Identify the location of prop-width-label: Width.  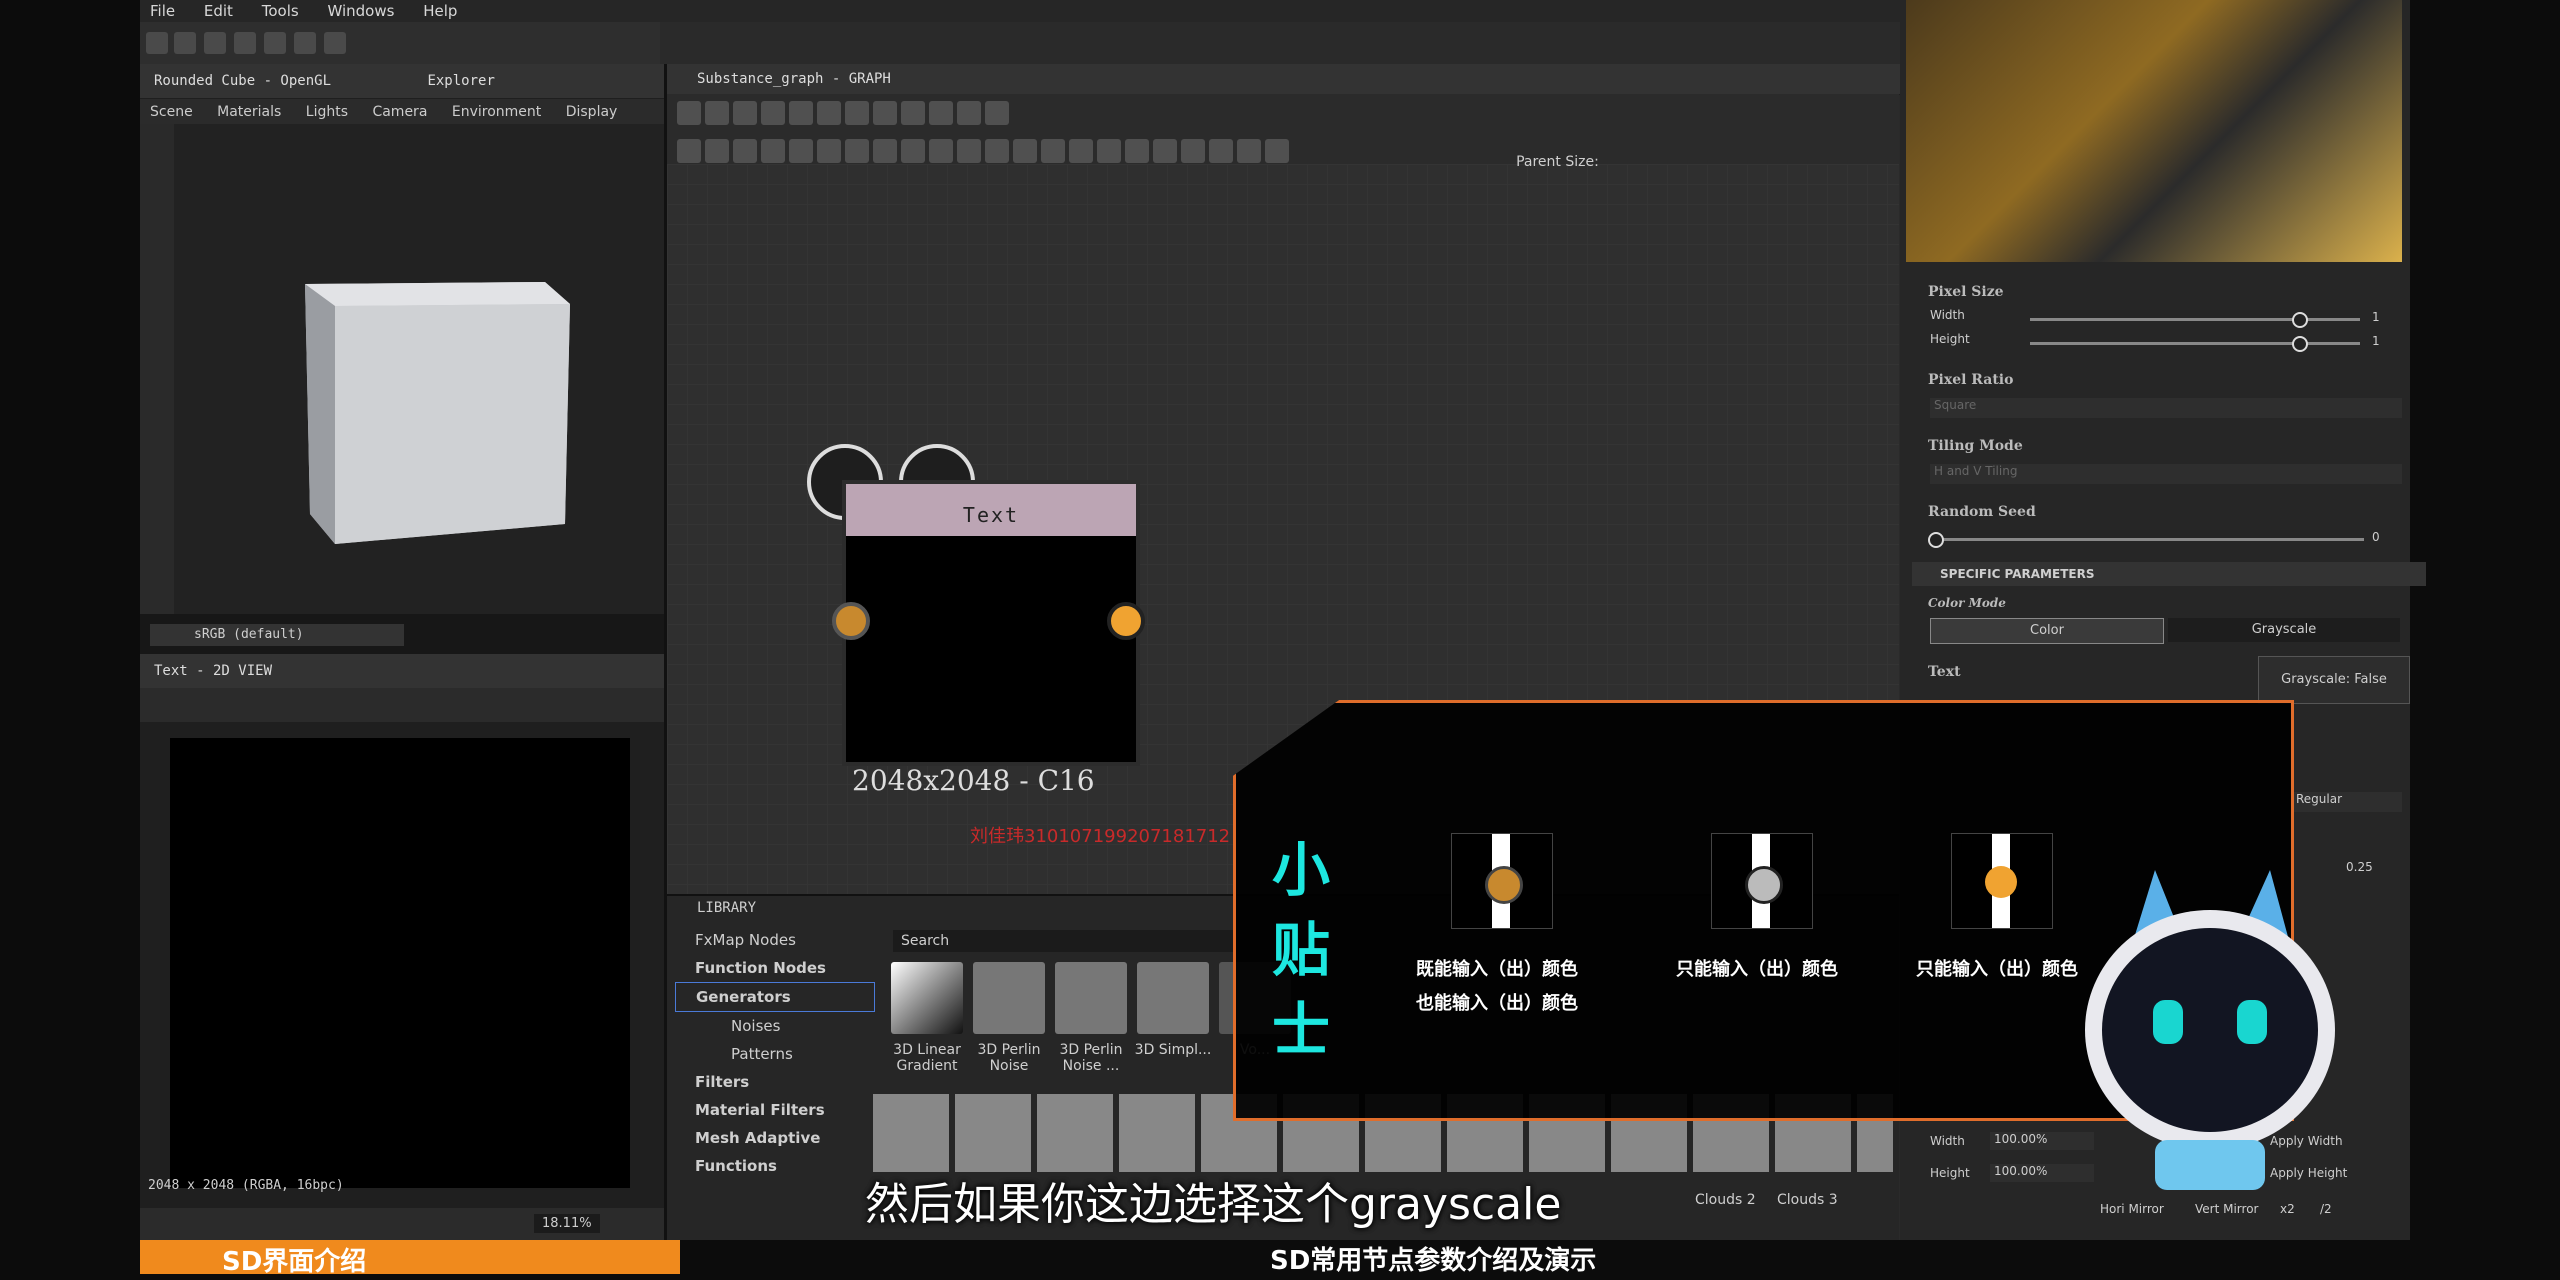
(1947, 1141).